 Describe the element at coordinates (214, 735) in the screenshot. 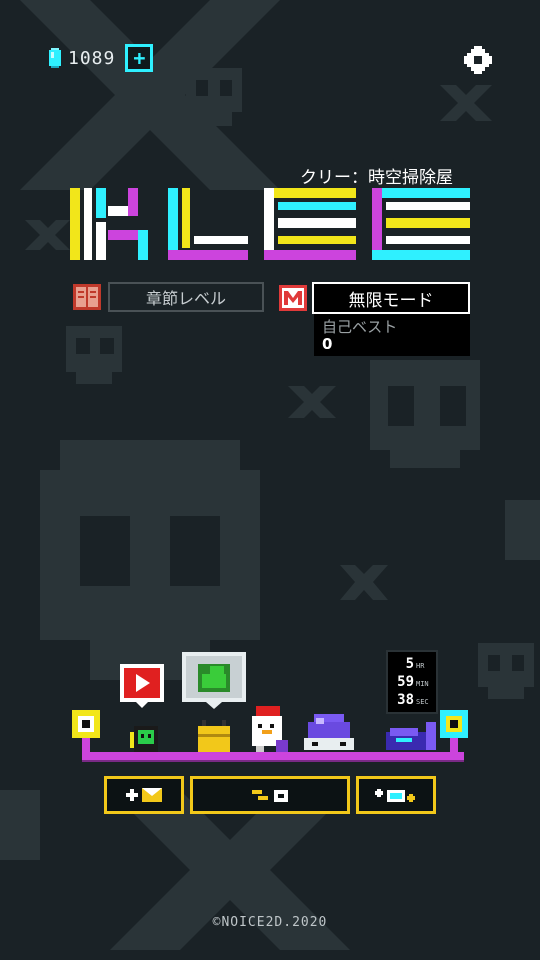

I see `character-yellow-bag` at that location.